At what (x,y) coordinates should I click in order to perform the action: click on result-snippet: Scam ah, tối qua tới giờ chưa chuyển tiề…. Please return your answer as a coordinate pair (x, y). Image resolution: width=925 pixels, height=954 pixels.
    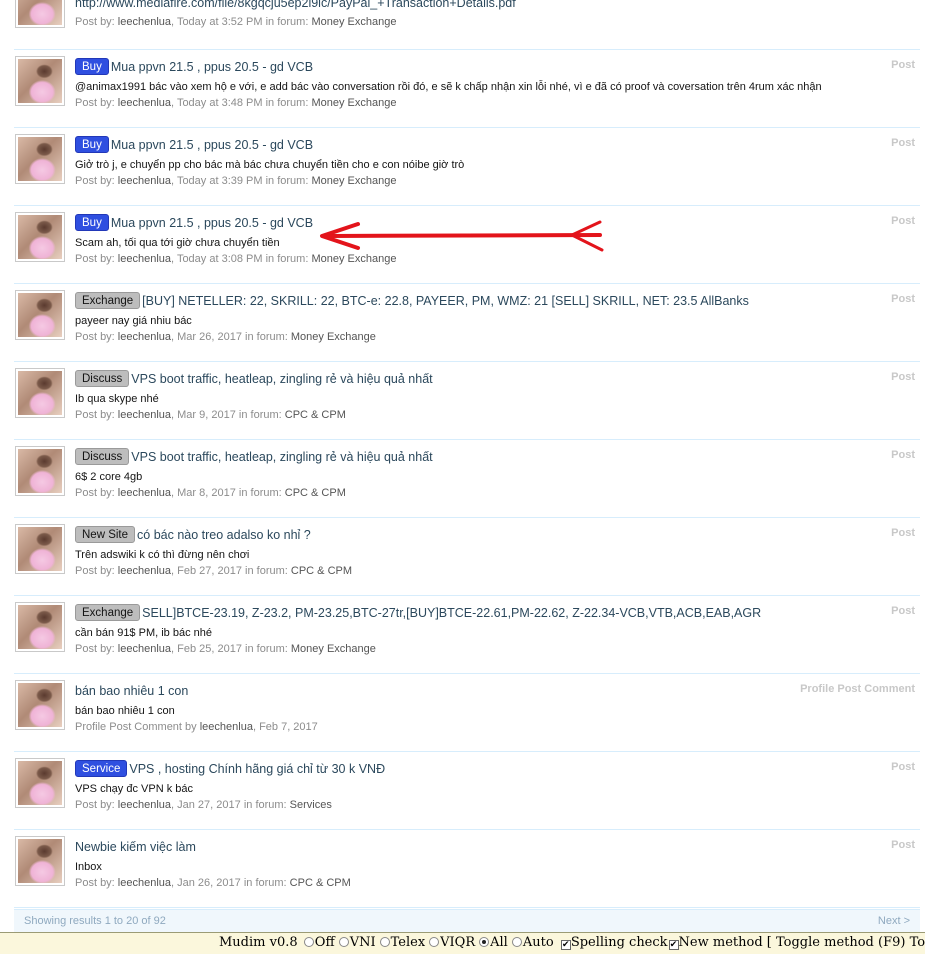
    Looking at the image, I should click on (177, 243).